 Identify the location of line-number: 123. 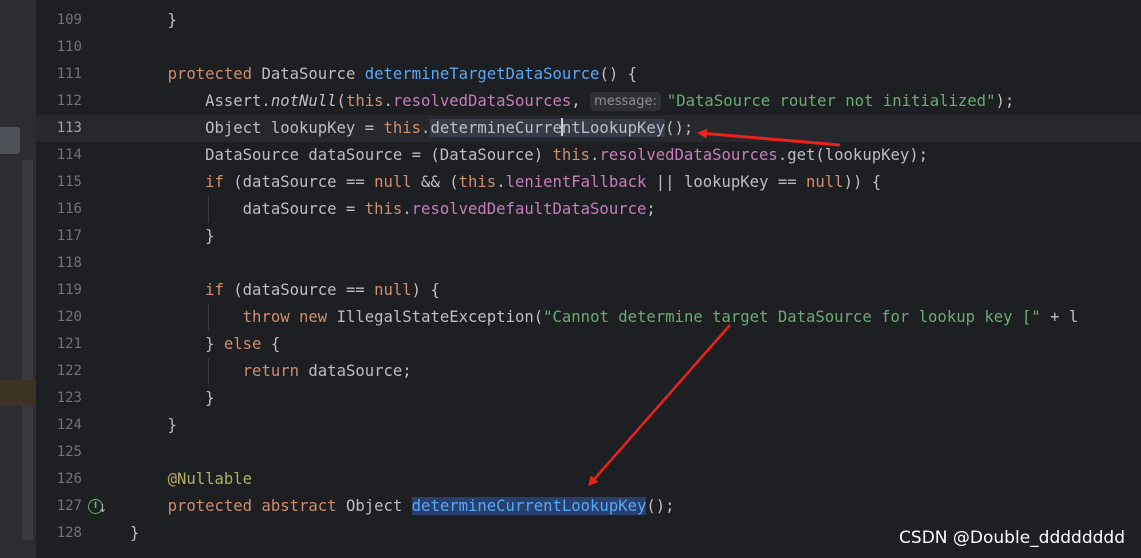
(69, 398).